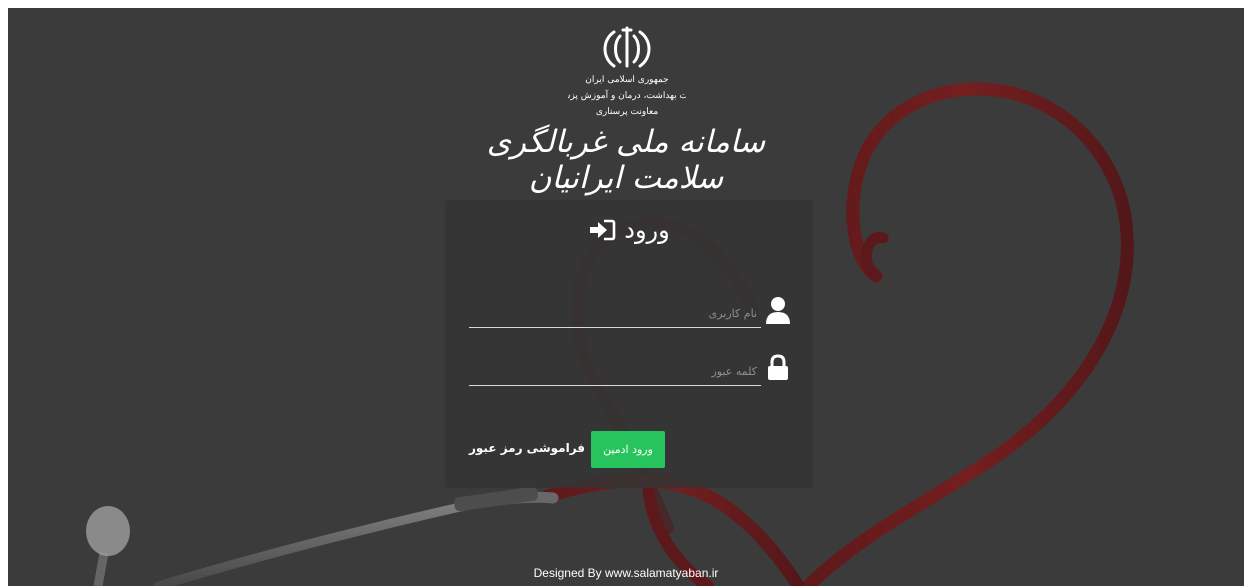  I want to click on footer-credit: Designed By www.salamatyaban.ir, so click(626, 573).